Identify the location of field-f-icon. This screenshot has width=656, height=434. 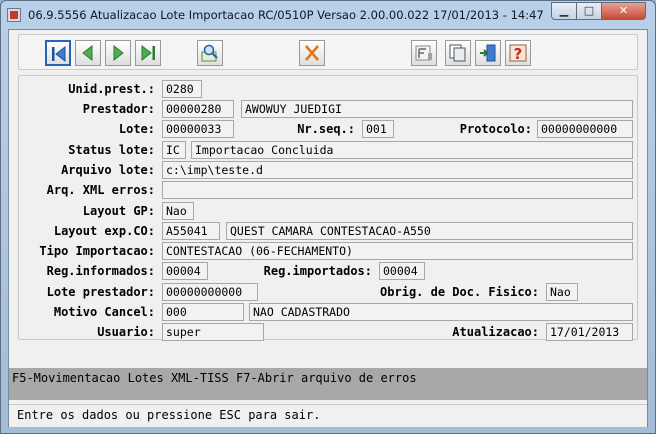
(423, 53).